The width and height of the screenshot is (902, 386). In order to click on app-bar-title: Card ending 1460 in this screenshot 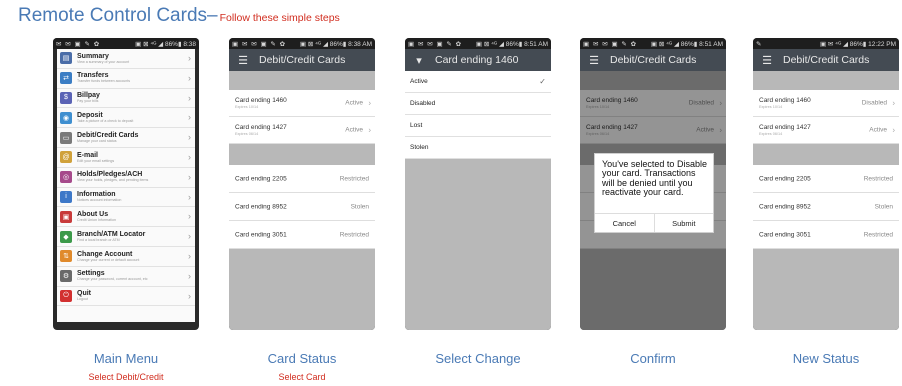, I will do `click(477, 60)`.